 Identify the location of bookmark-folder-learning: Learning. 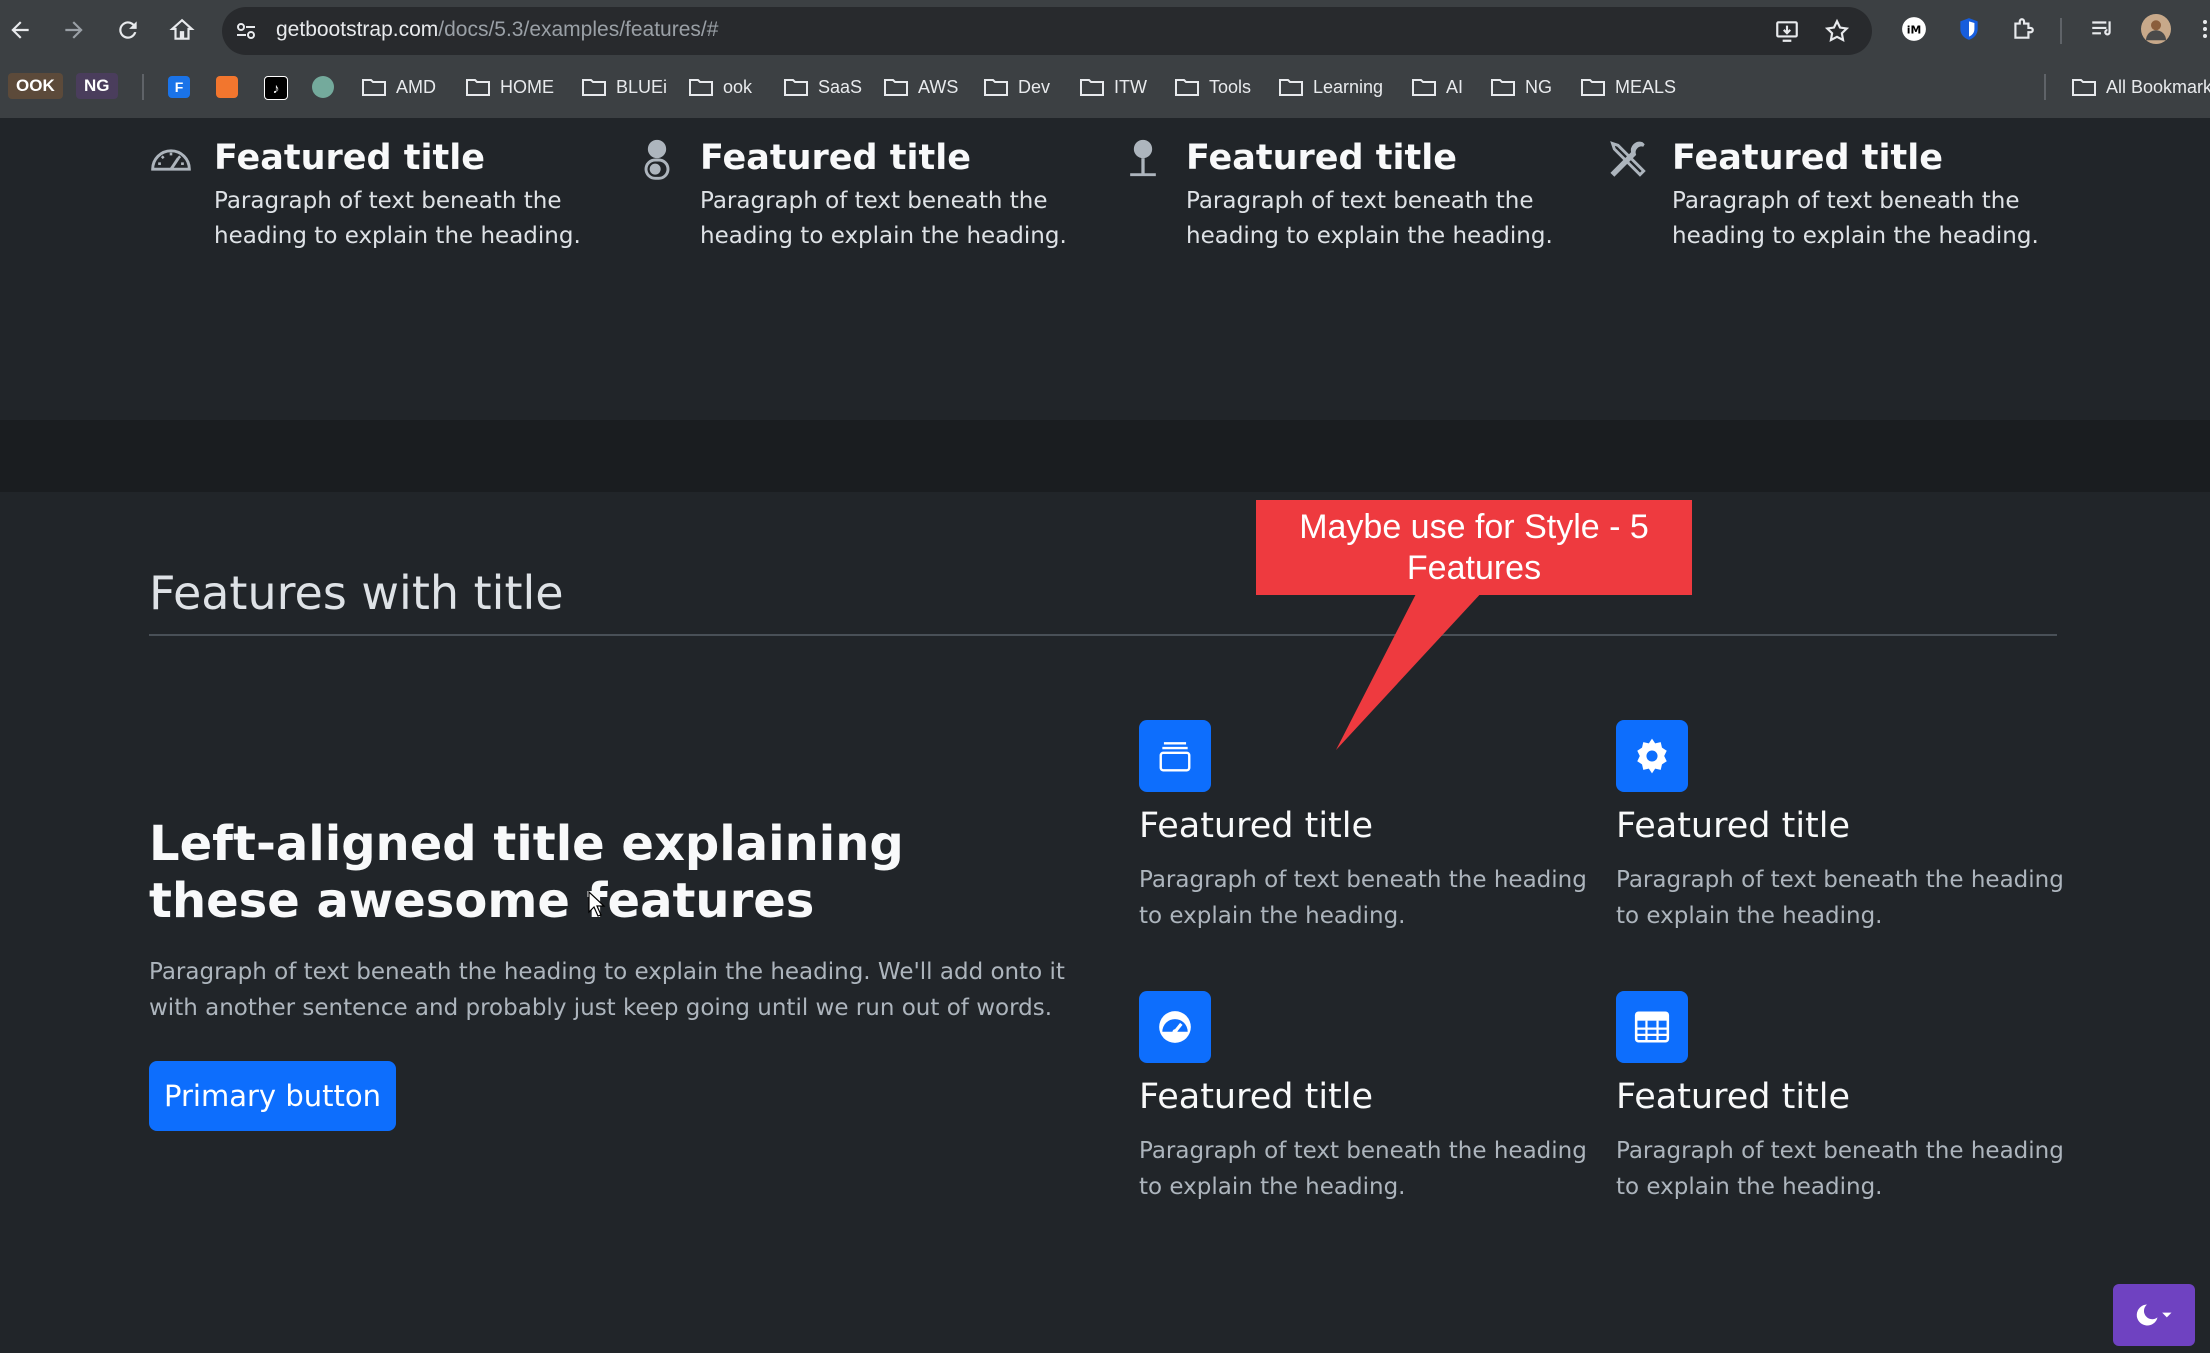
(1331, 87).